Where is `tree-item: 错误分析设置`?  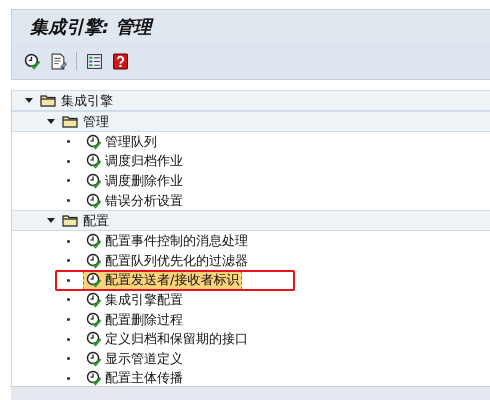
tree-item: 错误分析设置 is located at coordinates (134, 200).